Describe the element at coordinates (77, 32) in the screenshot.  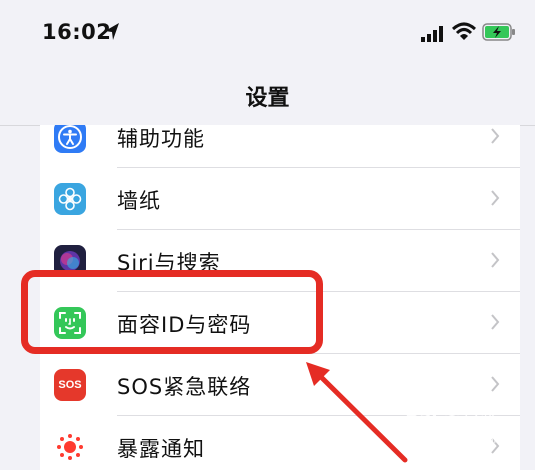
I see `status-time: 16:02` at that location.